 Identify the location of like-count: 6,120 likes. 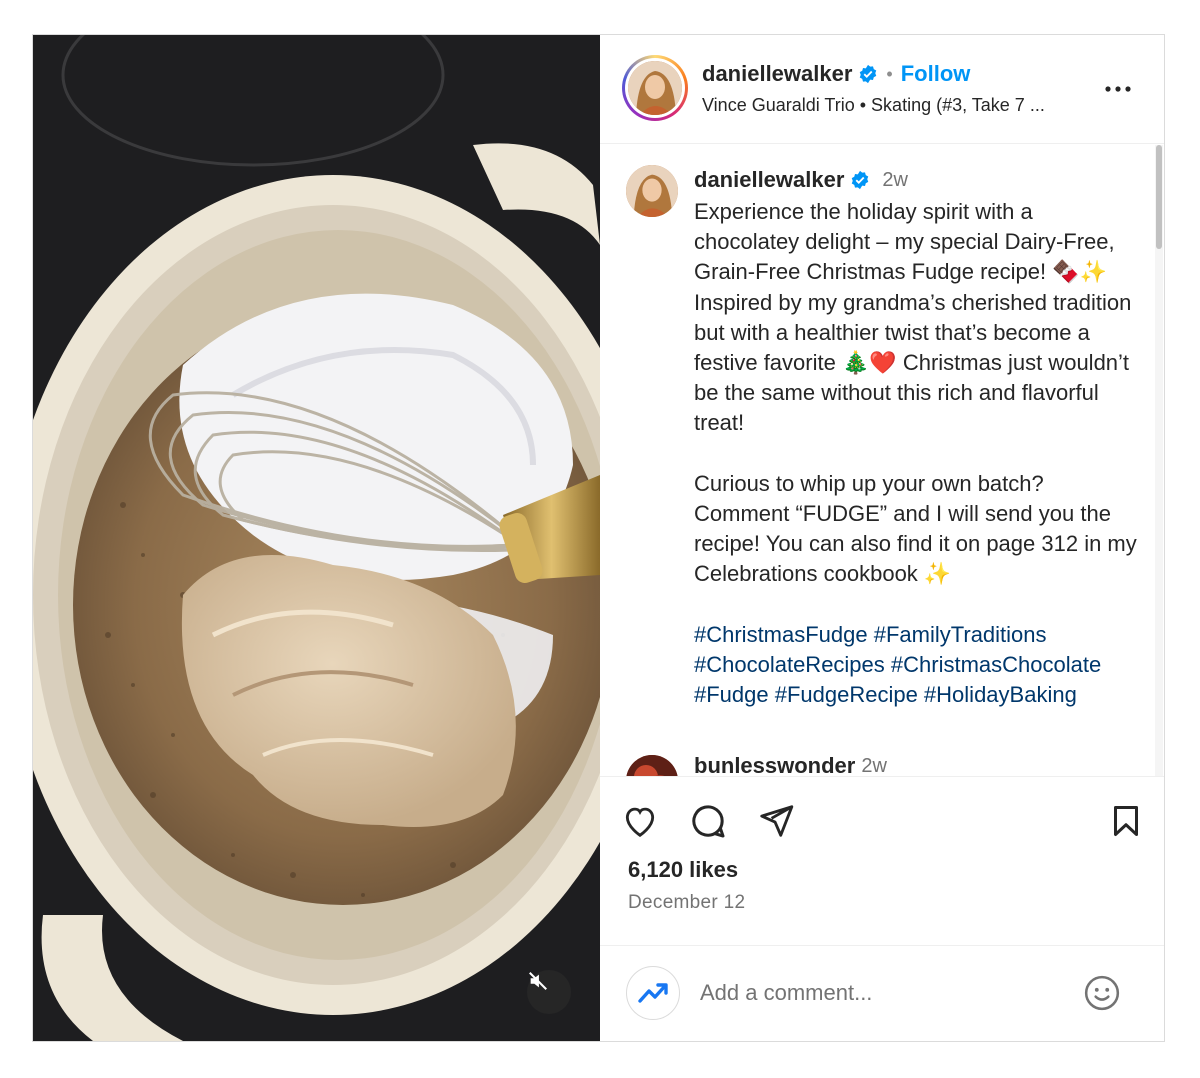
(683, 870).